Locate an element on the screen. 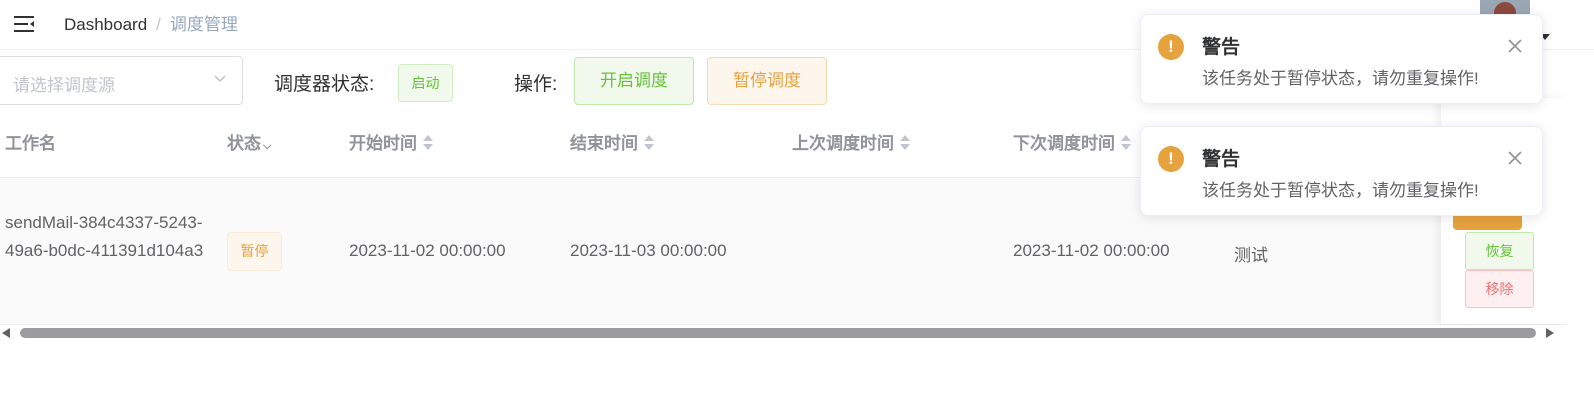 The width and height of the screenshot is (1594, 402). column-header-label: 下次调度时间 is located at coordinates (1064, 143).